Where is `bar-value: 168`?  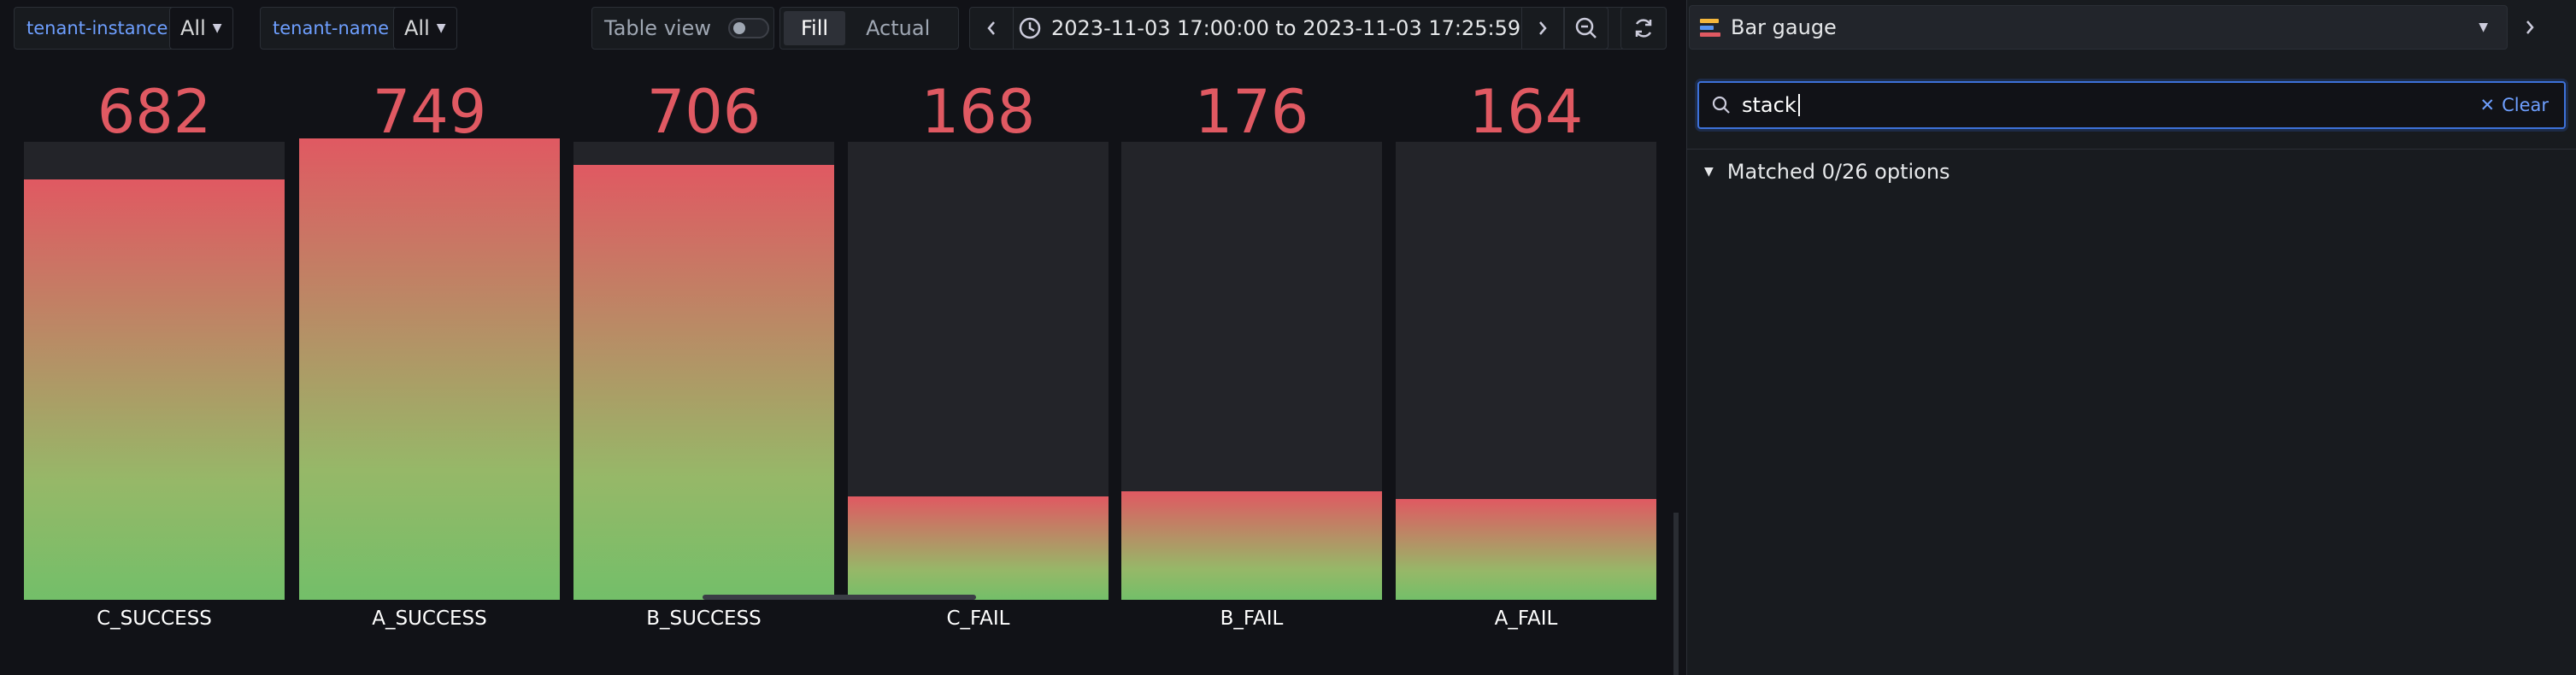 bar-value: 168 is located at coordinates (978, 112).